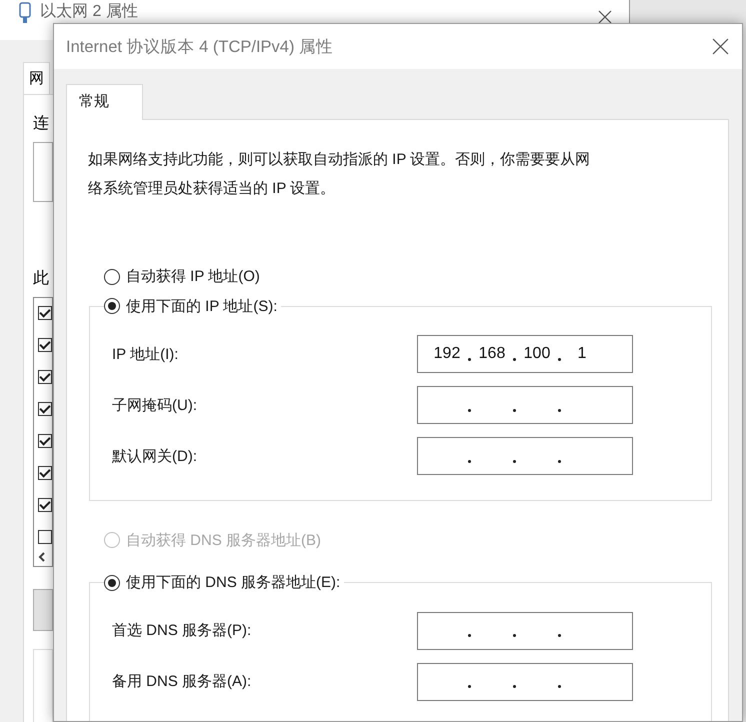  I want to click on option-label: 使用下面的 IP 地址(S):, so click(202, 306).